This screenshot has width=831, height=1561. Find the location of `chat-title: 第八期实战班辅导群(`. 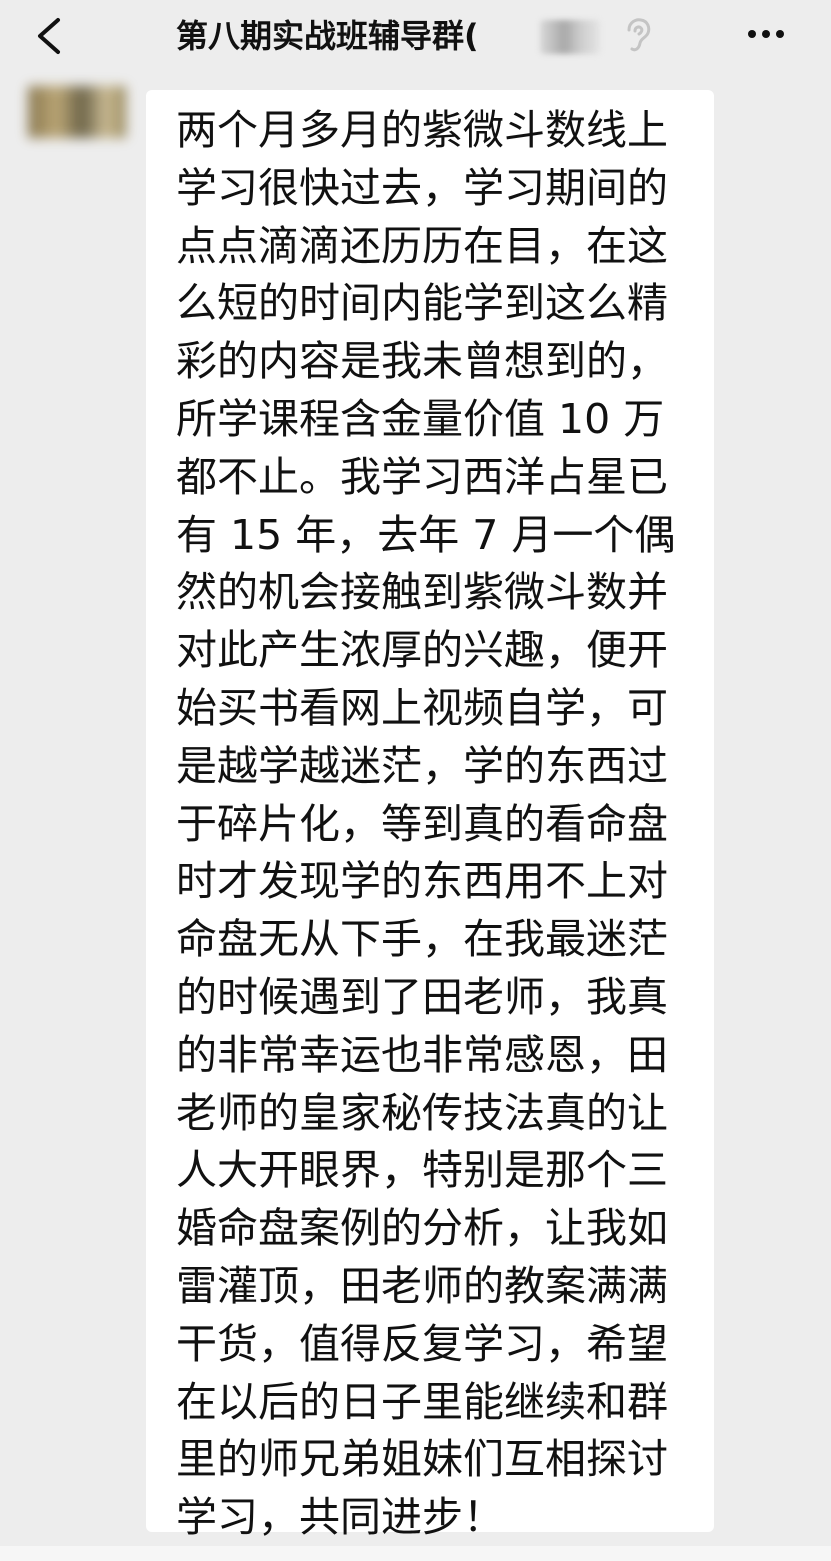

chat-title: 第八期实战班辅导群( is located at coordinates (327, 36).